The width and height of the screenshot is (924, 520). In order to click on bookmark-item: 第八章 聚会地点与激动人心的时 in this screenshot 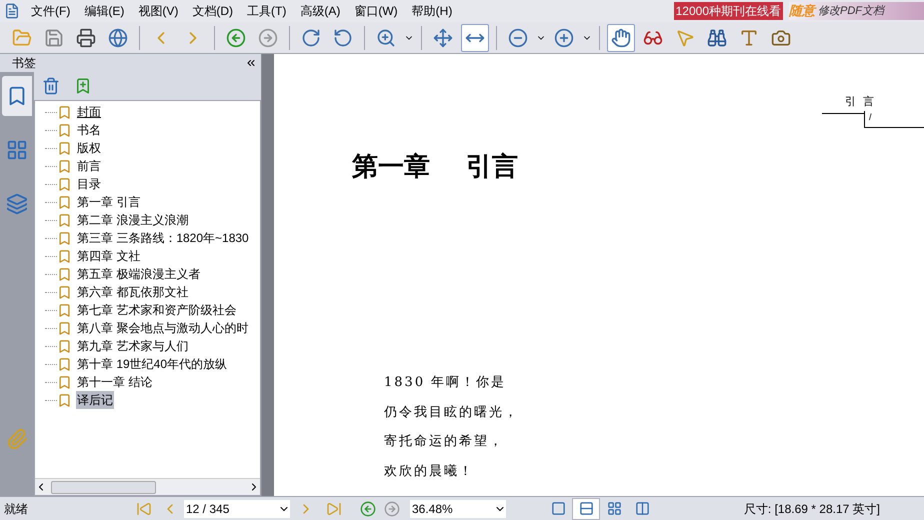, I will do `click(163, 328)`.